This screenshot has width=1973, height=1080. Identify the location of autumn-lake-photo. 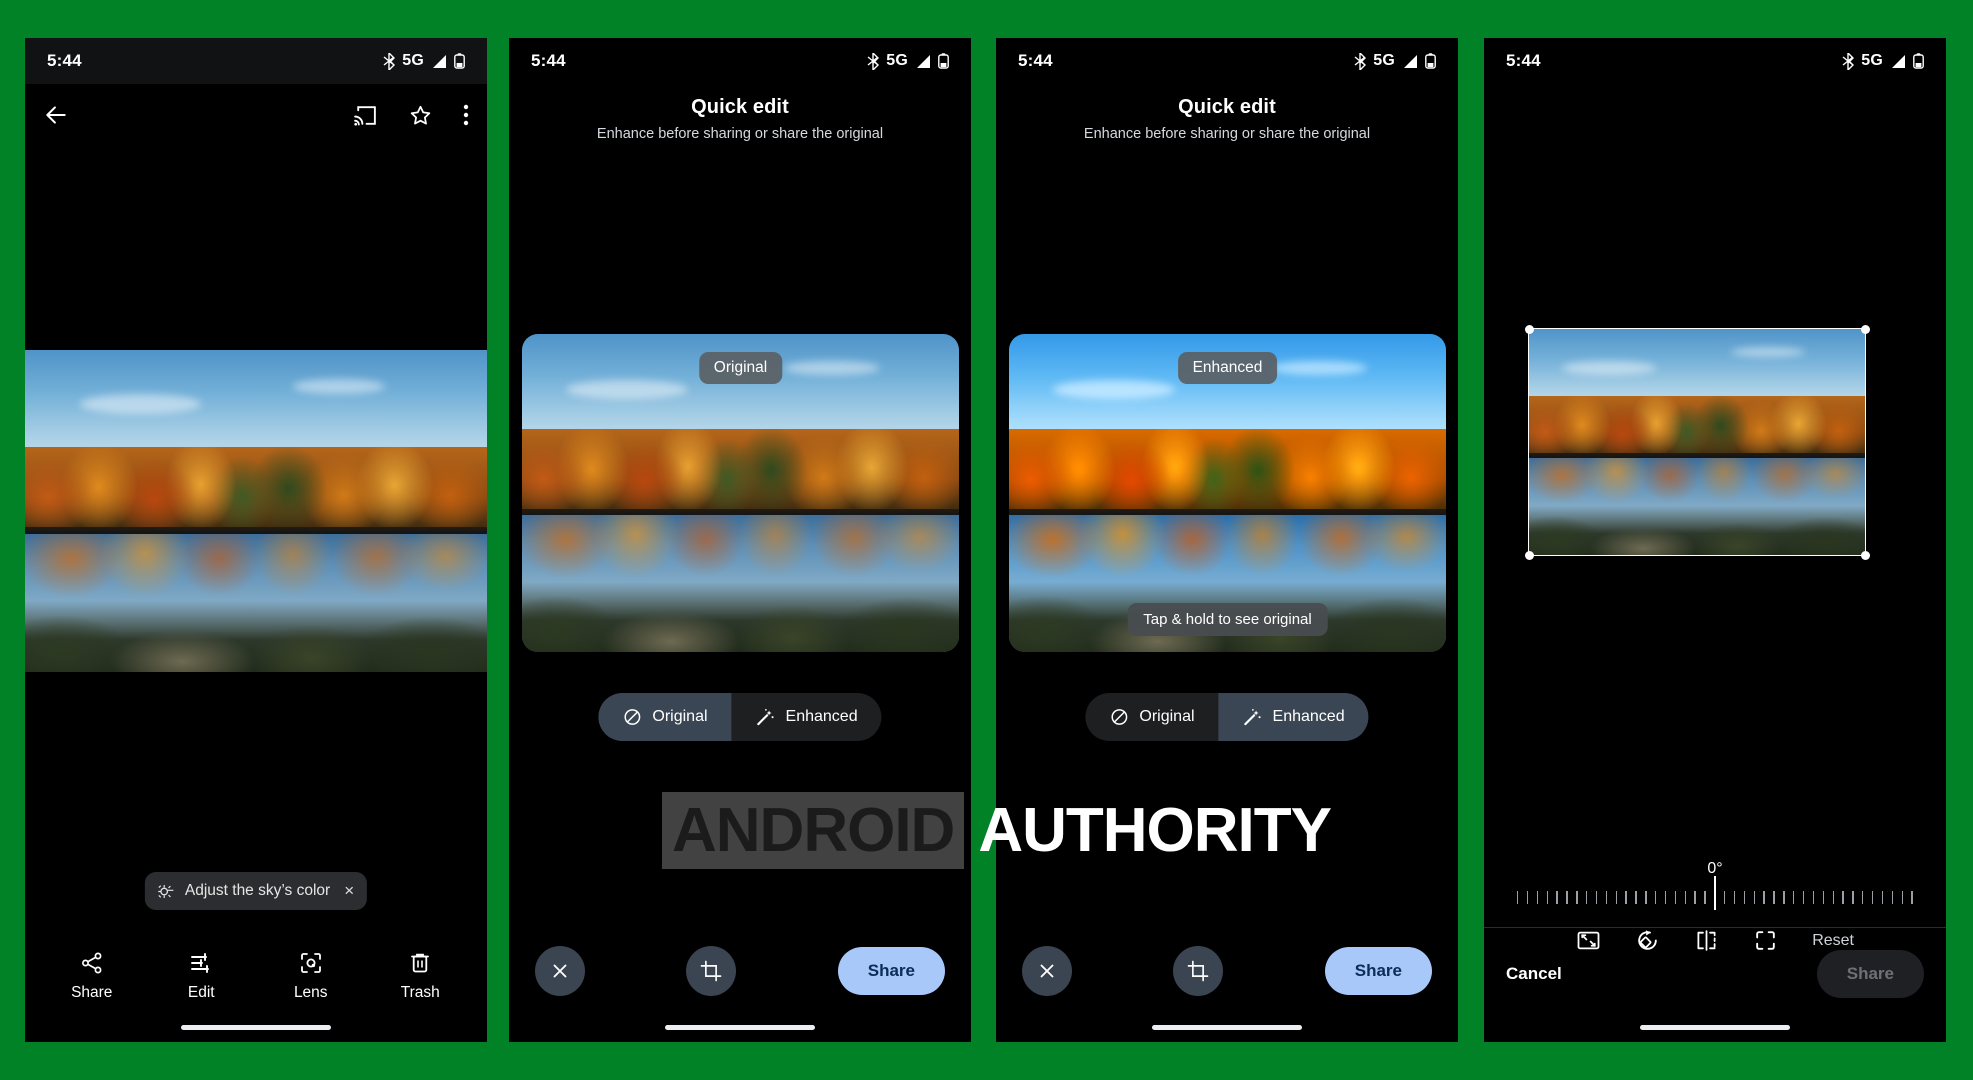
(256, 511).